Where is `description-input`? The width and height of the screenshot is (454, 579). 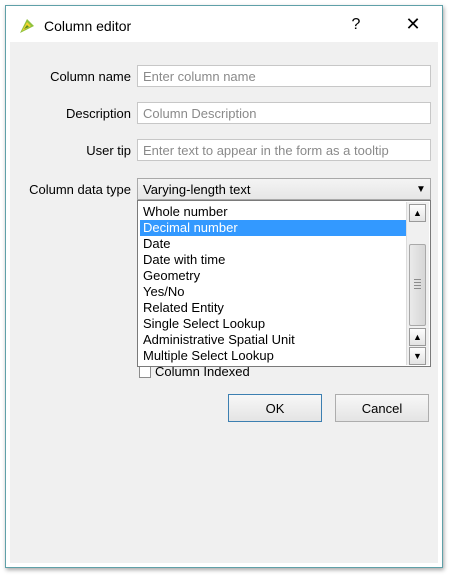 description-input is located at coordinates (284, 113).